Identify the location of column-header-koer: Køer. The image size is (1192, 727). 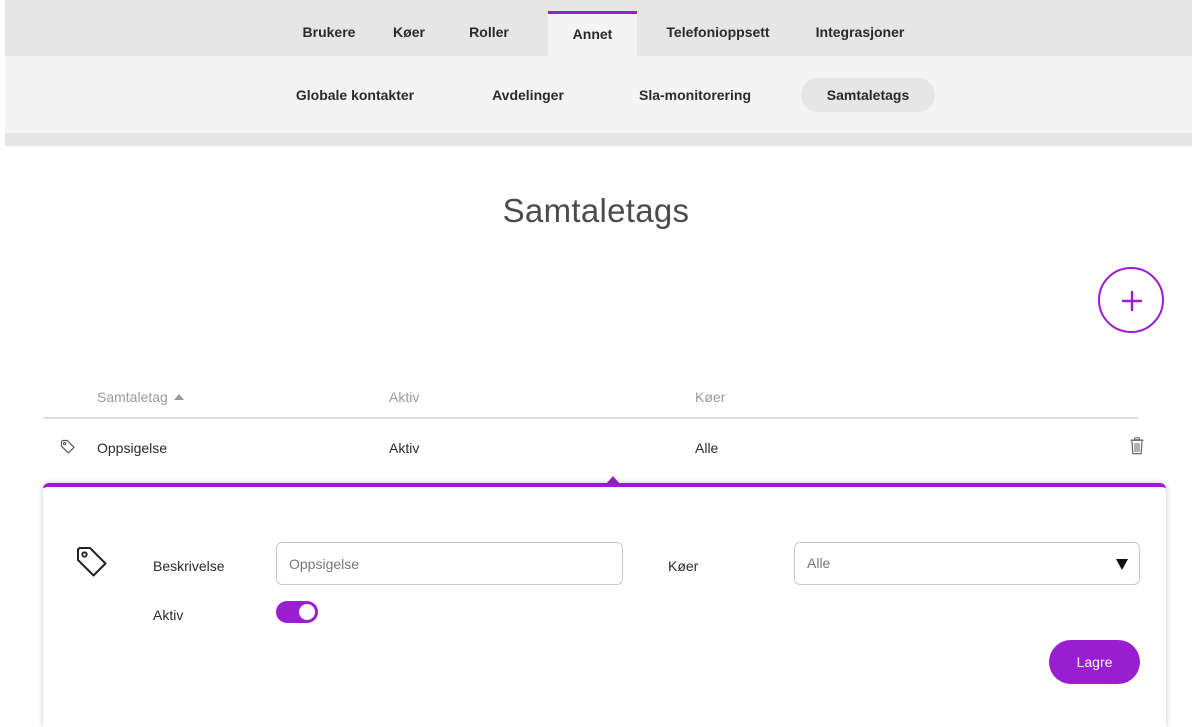
(710, 397).